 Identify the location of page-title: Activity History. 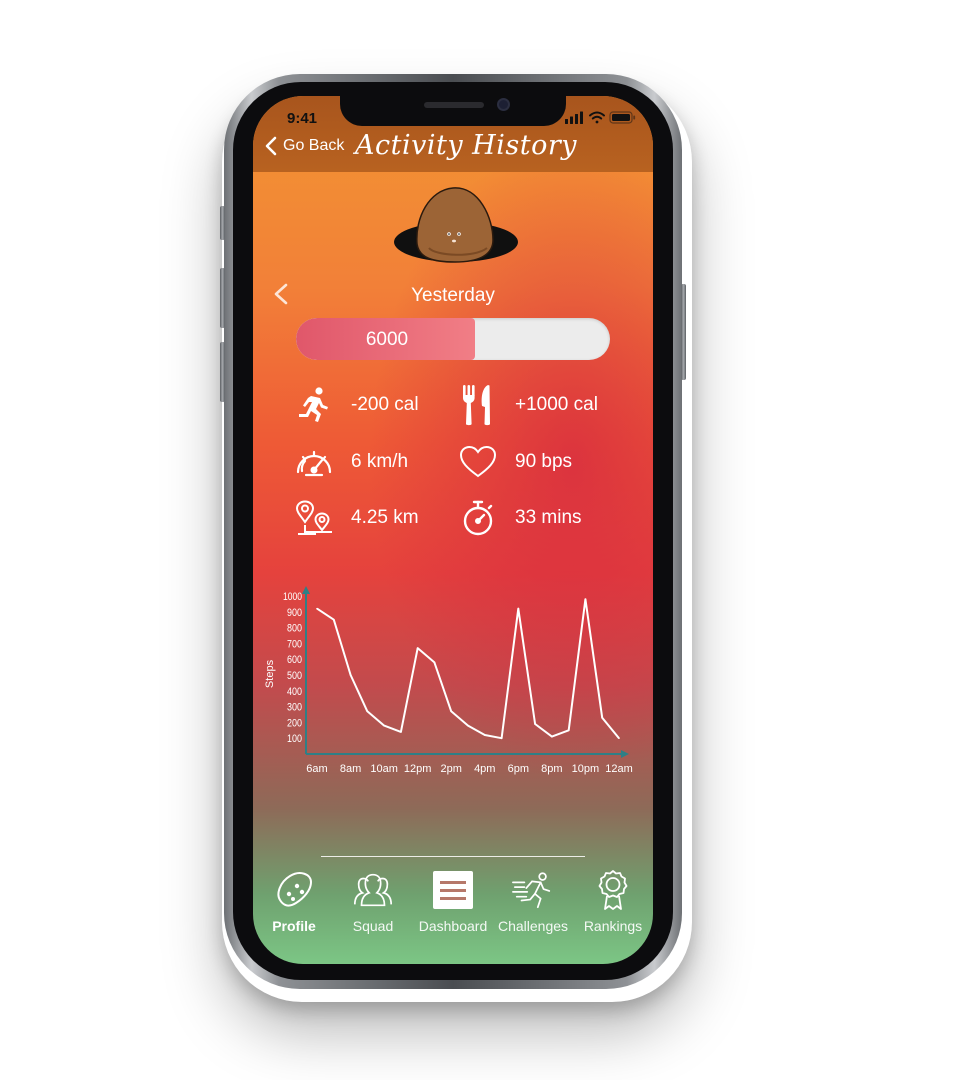
(466, 145).